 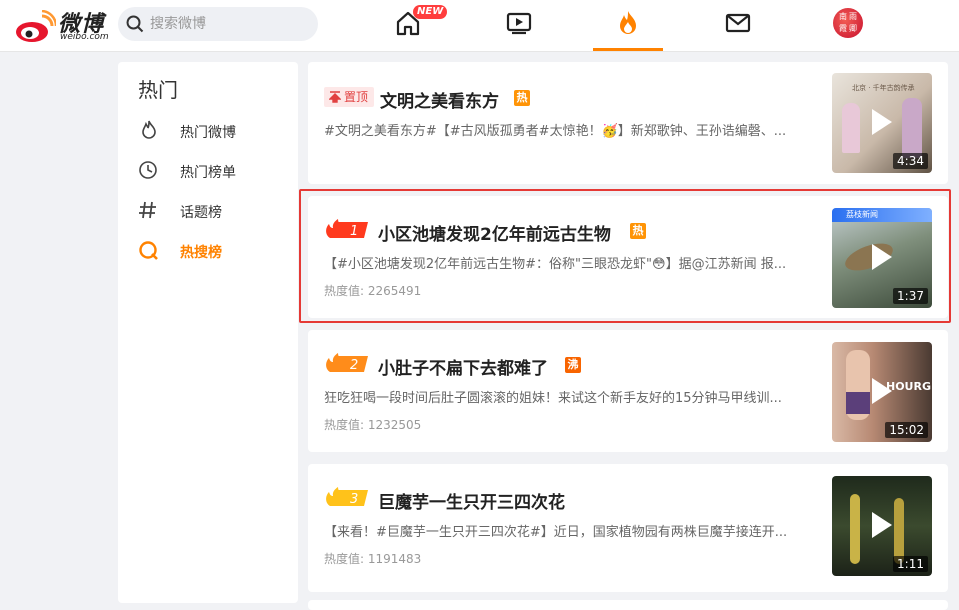 I want to click on sidebar-item-hot-list: 热门榜单, so click(x=213, y=170).